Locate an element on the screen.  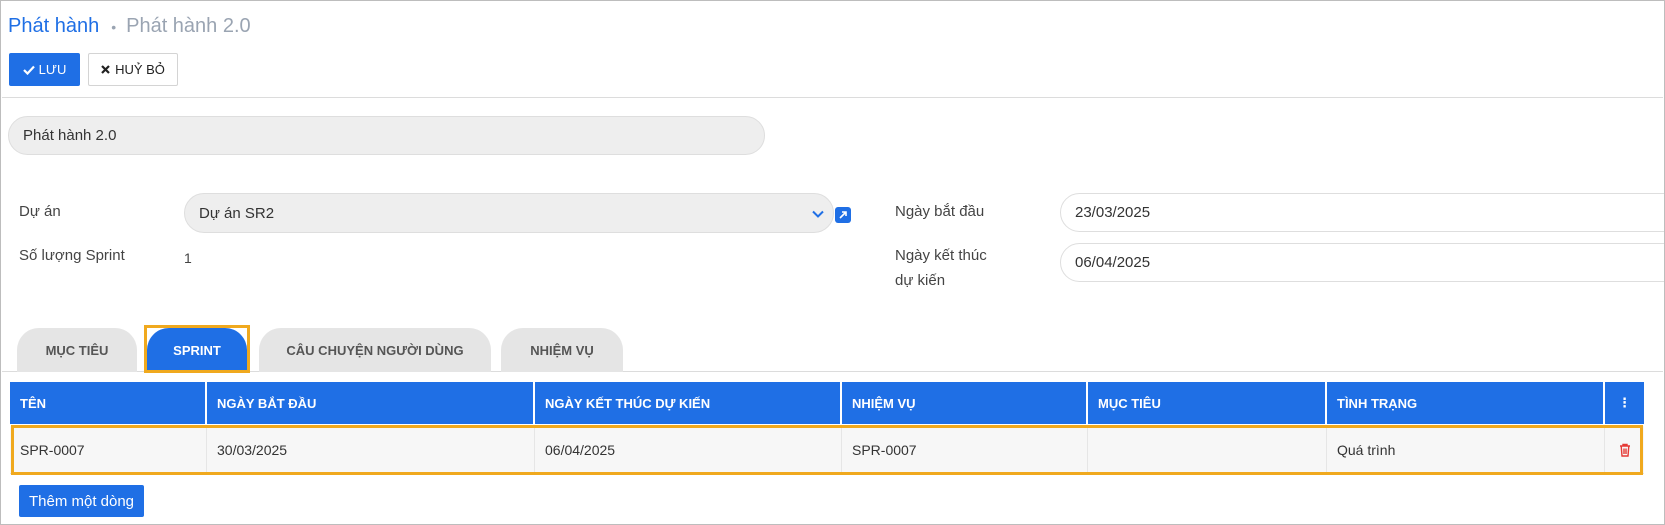
tab-nhiem-vu: NHIỆM VỤ is located at coordinates (562, 350).